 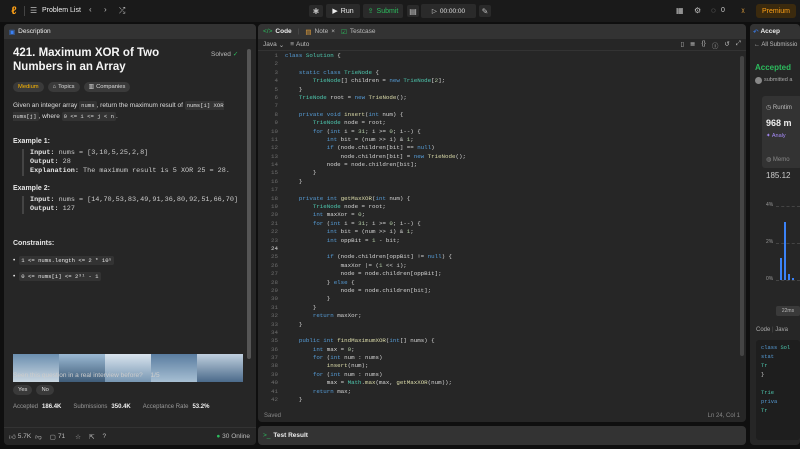 I want to click on axis-label-2: 2%, so click(x=770, y=242).